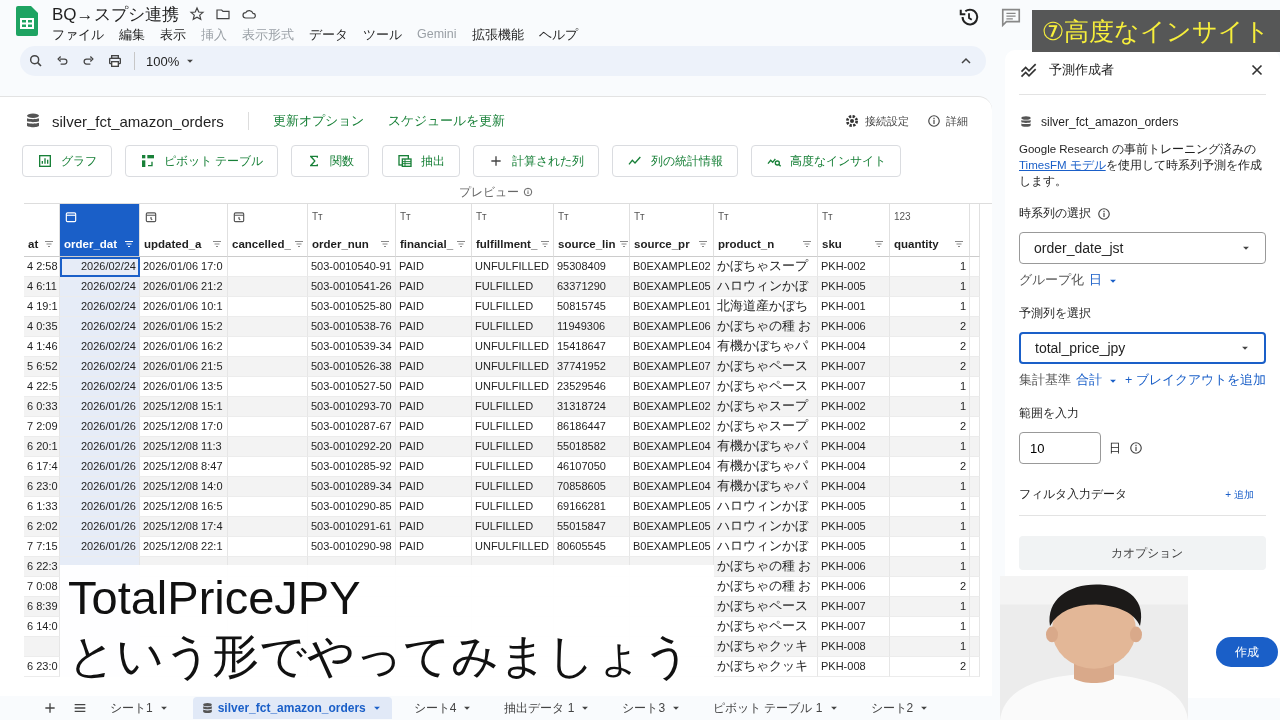 This screenshot has height=720, width=1280. What do you see at coordinates (672, 230) in the screenshot?
I see `column-header: Tт source_pr` at bounding box center [672, 230].